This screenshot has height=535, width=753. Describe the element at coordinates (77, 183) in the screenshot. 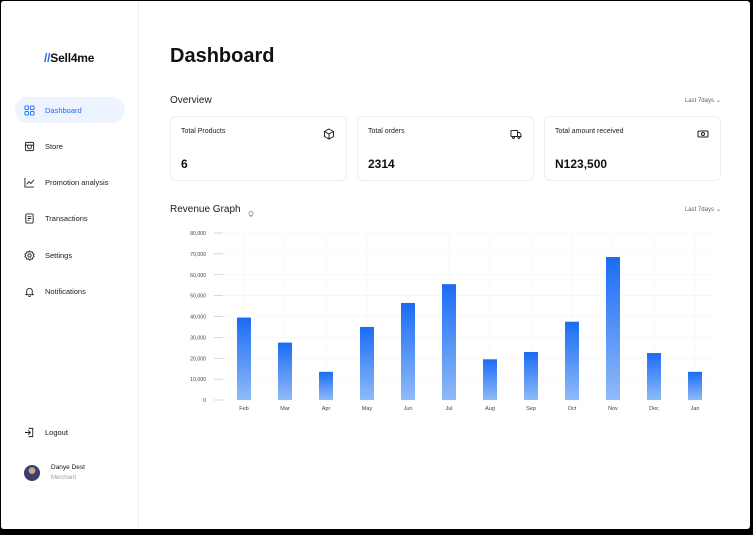

I see `sidebar-item-label: Promotion analysis` at that location.